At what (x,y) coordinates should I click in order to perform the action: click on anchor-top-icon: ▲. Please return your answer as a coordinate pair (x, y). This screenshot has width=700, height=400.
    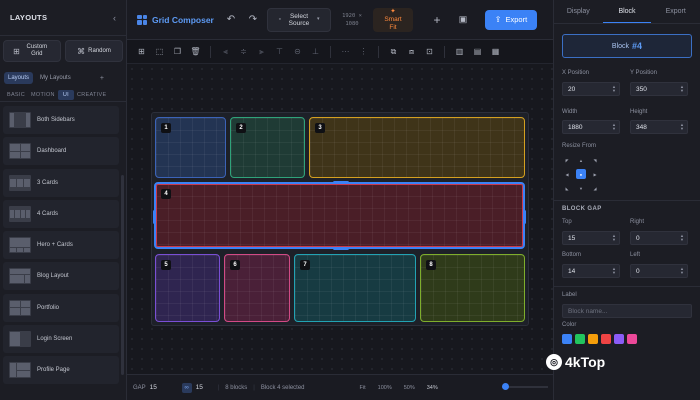
    Looking at the image, I should click on (581, 160).